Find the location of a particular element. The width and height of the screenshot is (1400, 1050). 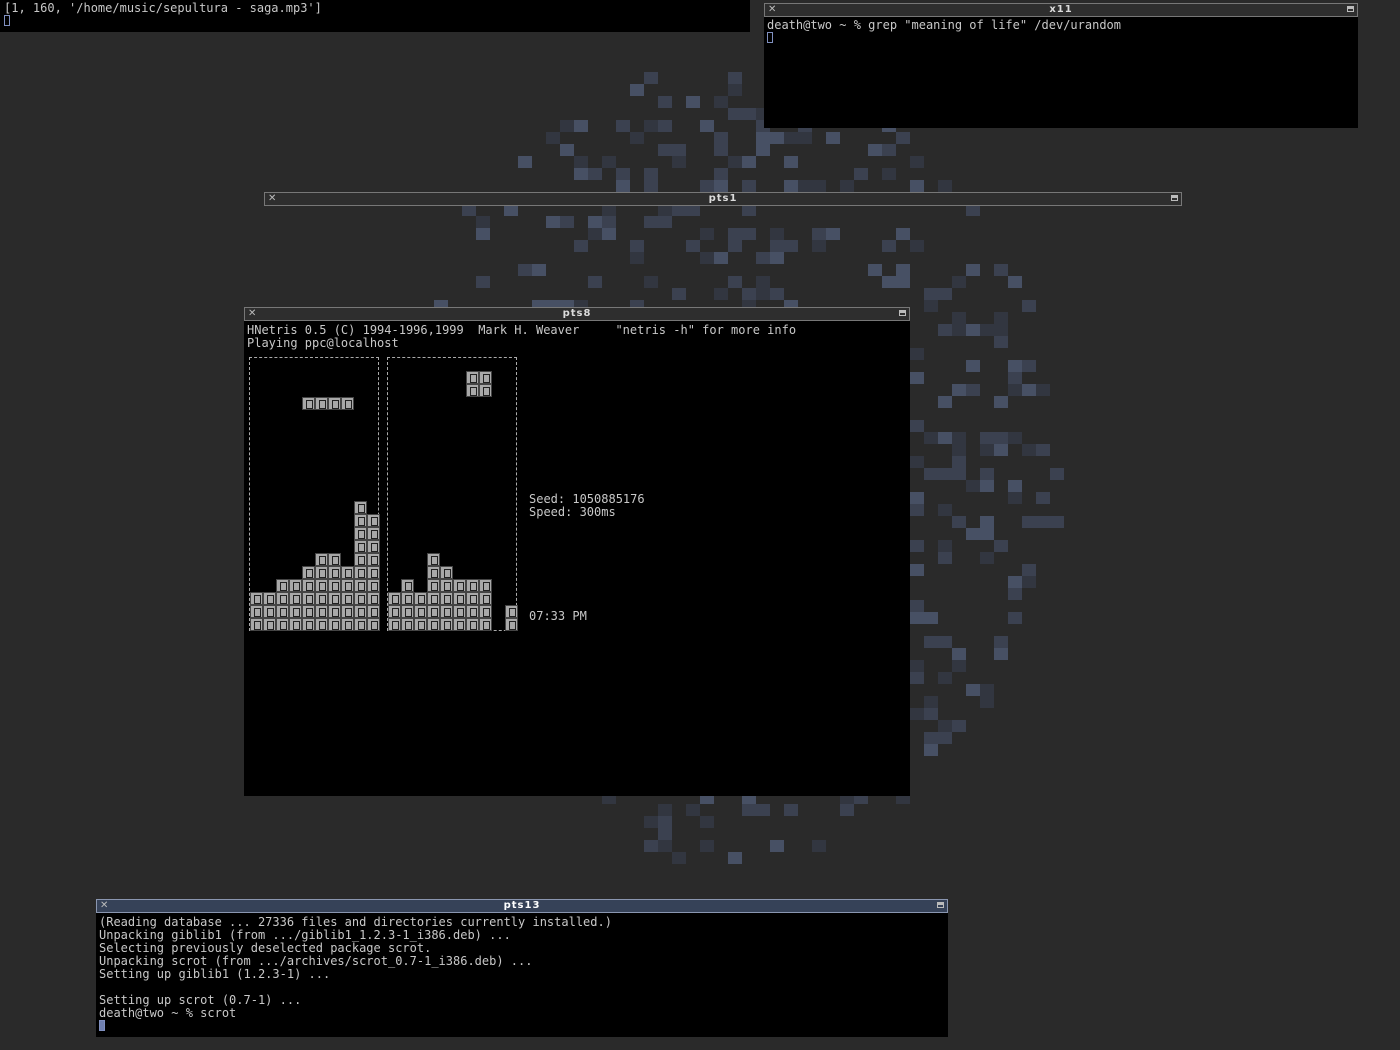

window-title: x11 is located at coordinates (1061, 9).